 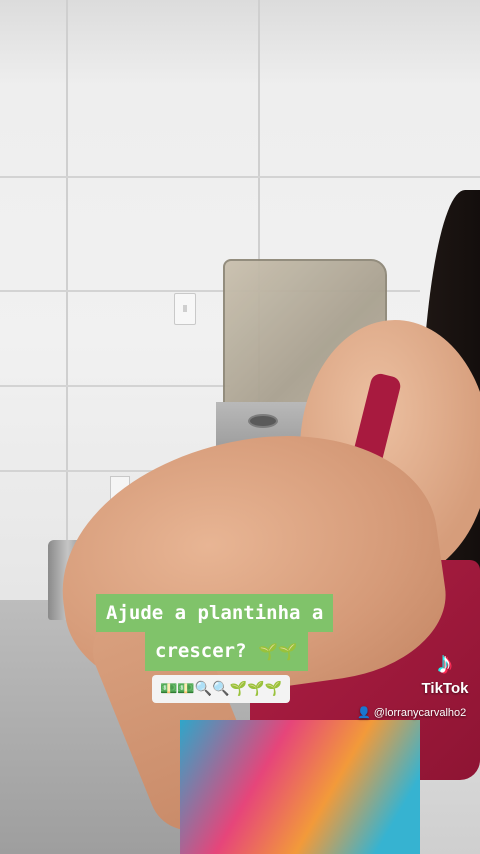 I want to click on creator-handle-text: @lorranycarvalho2, so click(x=420, y=713).